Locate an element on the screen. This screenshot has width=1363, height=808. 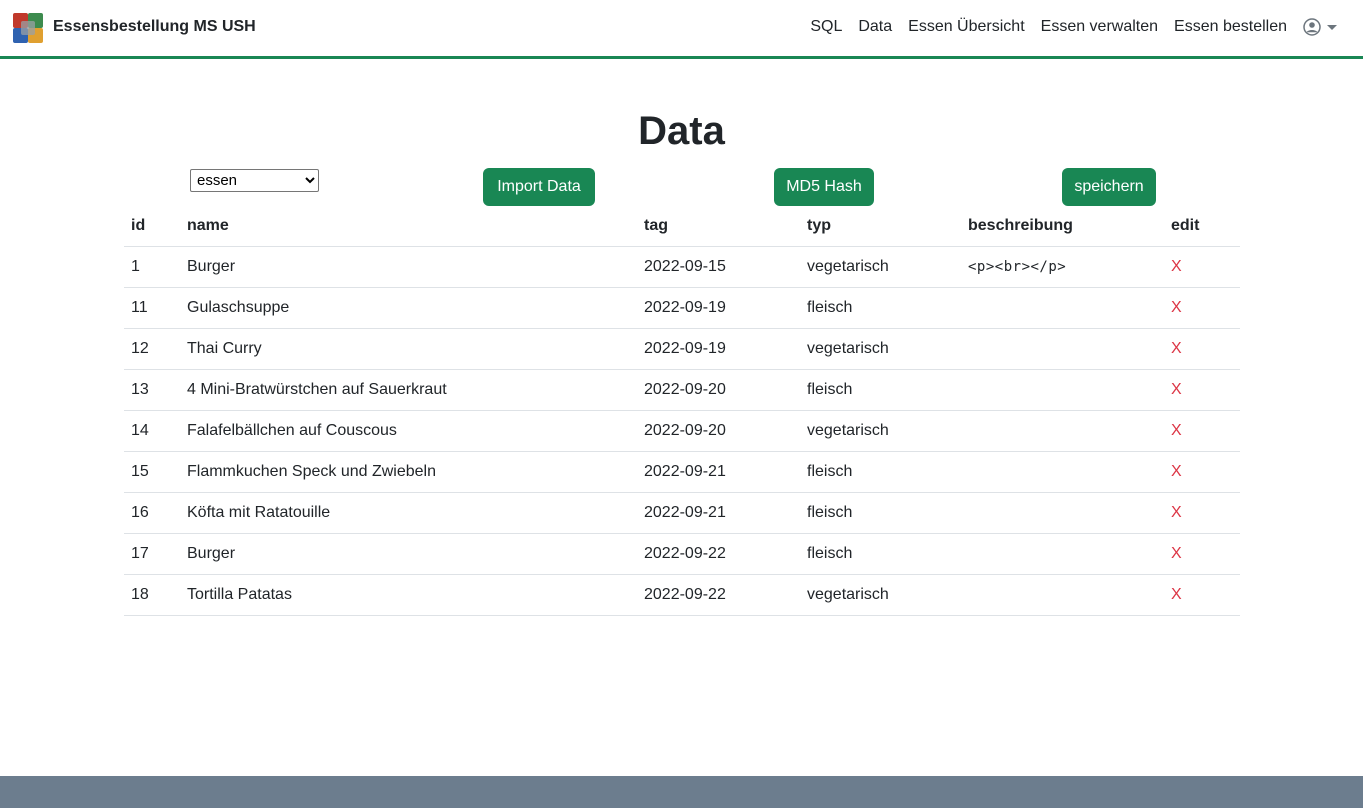
cell-id: 13 is located at coordinates (152, 390).